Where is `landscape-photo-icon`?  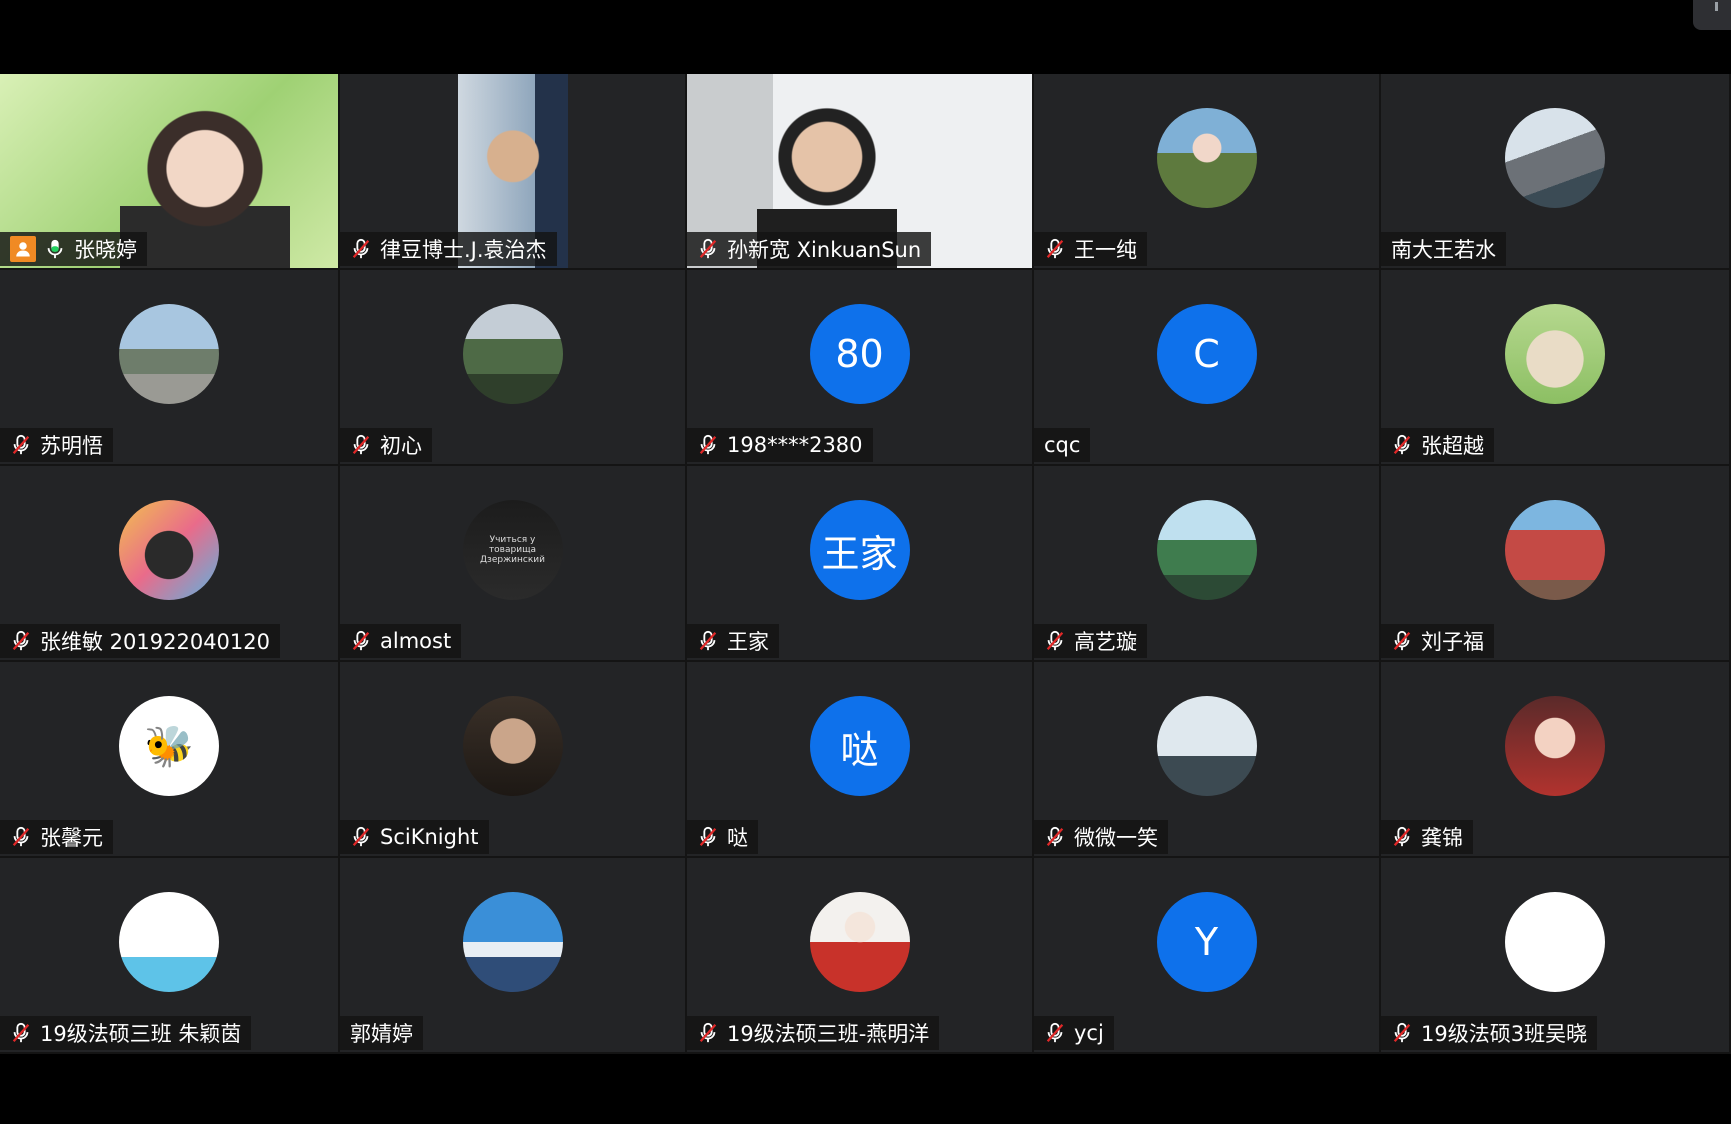
landscape-photo-icon is located at coordinates (512, 354).